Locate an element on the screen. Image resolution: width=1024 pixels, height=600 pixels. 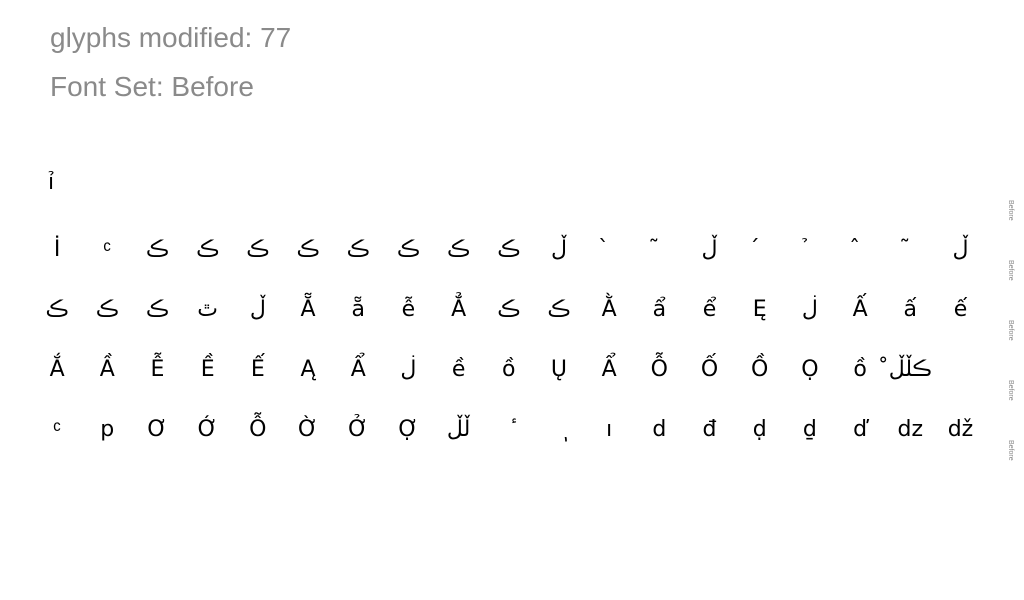
lone-glyph: ỉ is located at coordinates (51, 182).